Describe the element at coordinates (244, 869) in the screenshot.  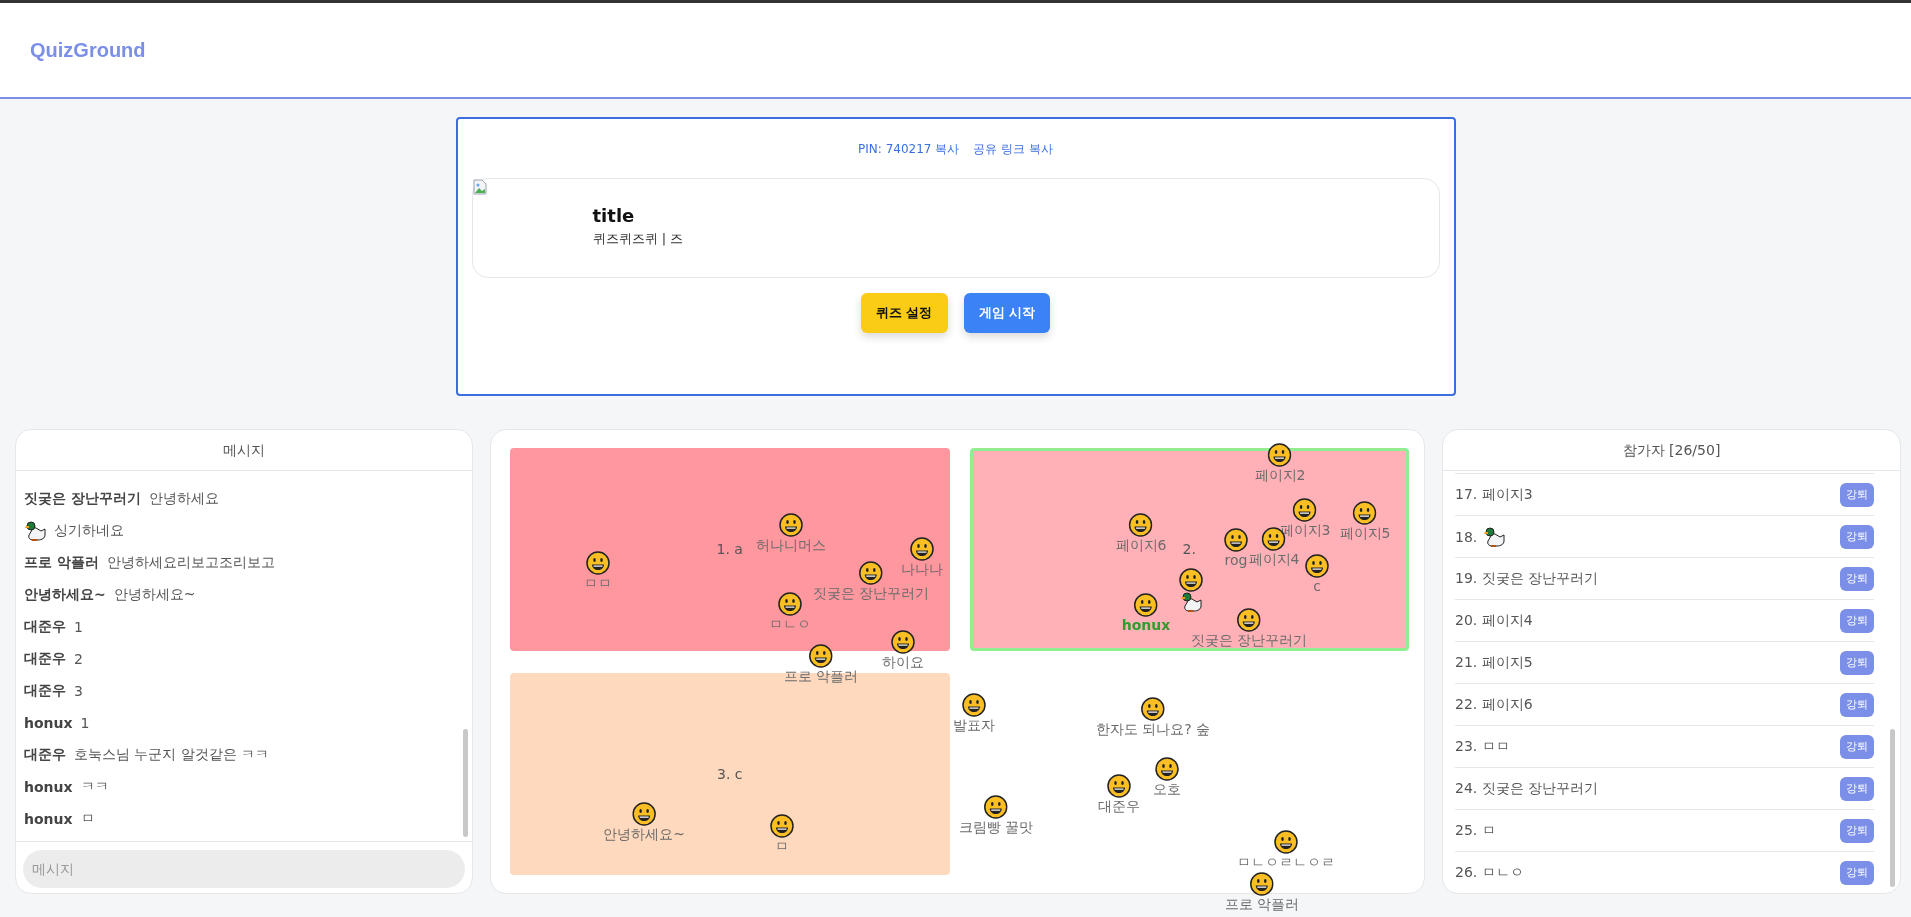
I see `message-input: 메시지` at that location.